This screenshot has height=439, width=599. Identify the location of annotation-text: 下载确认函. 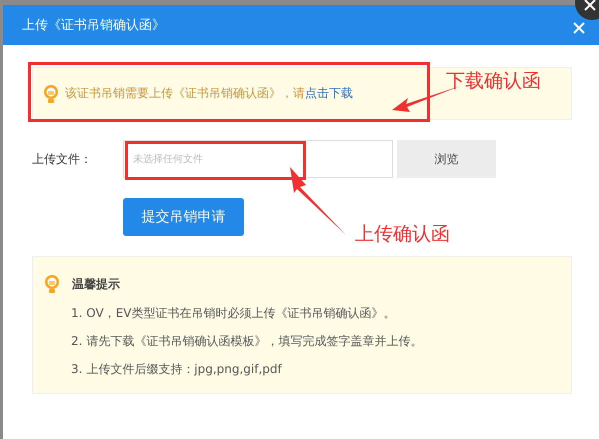
(493, 81).